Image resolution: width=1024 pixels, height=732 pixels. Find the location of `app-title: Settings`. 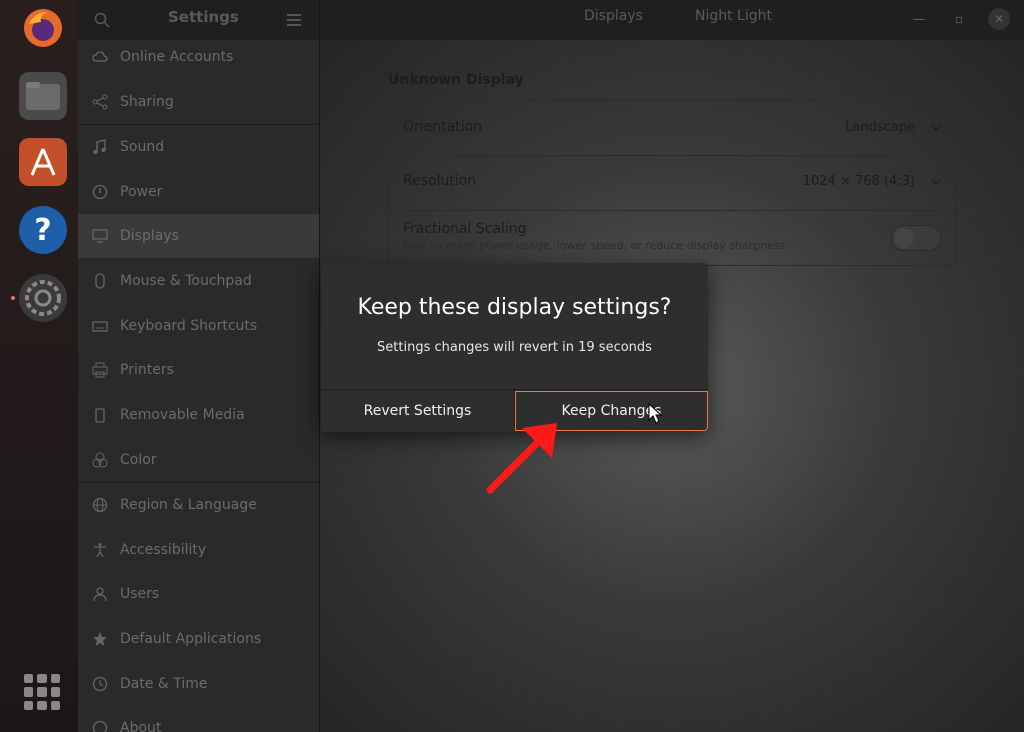

app-title: Settings is located at coordinates (203, 17).